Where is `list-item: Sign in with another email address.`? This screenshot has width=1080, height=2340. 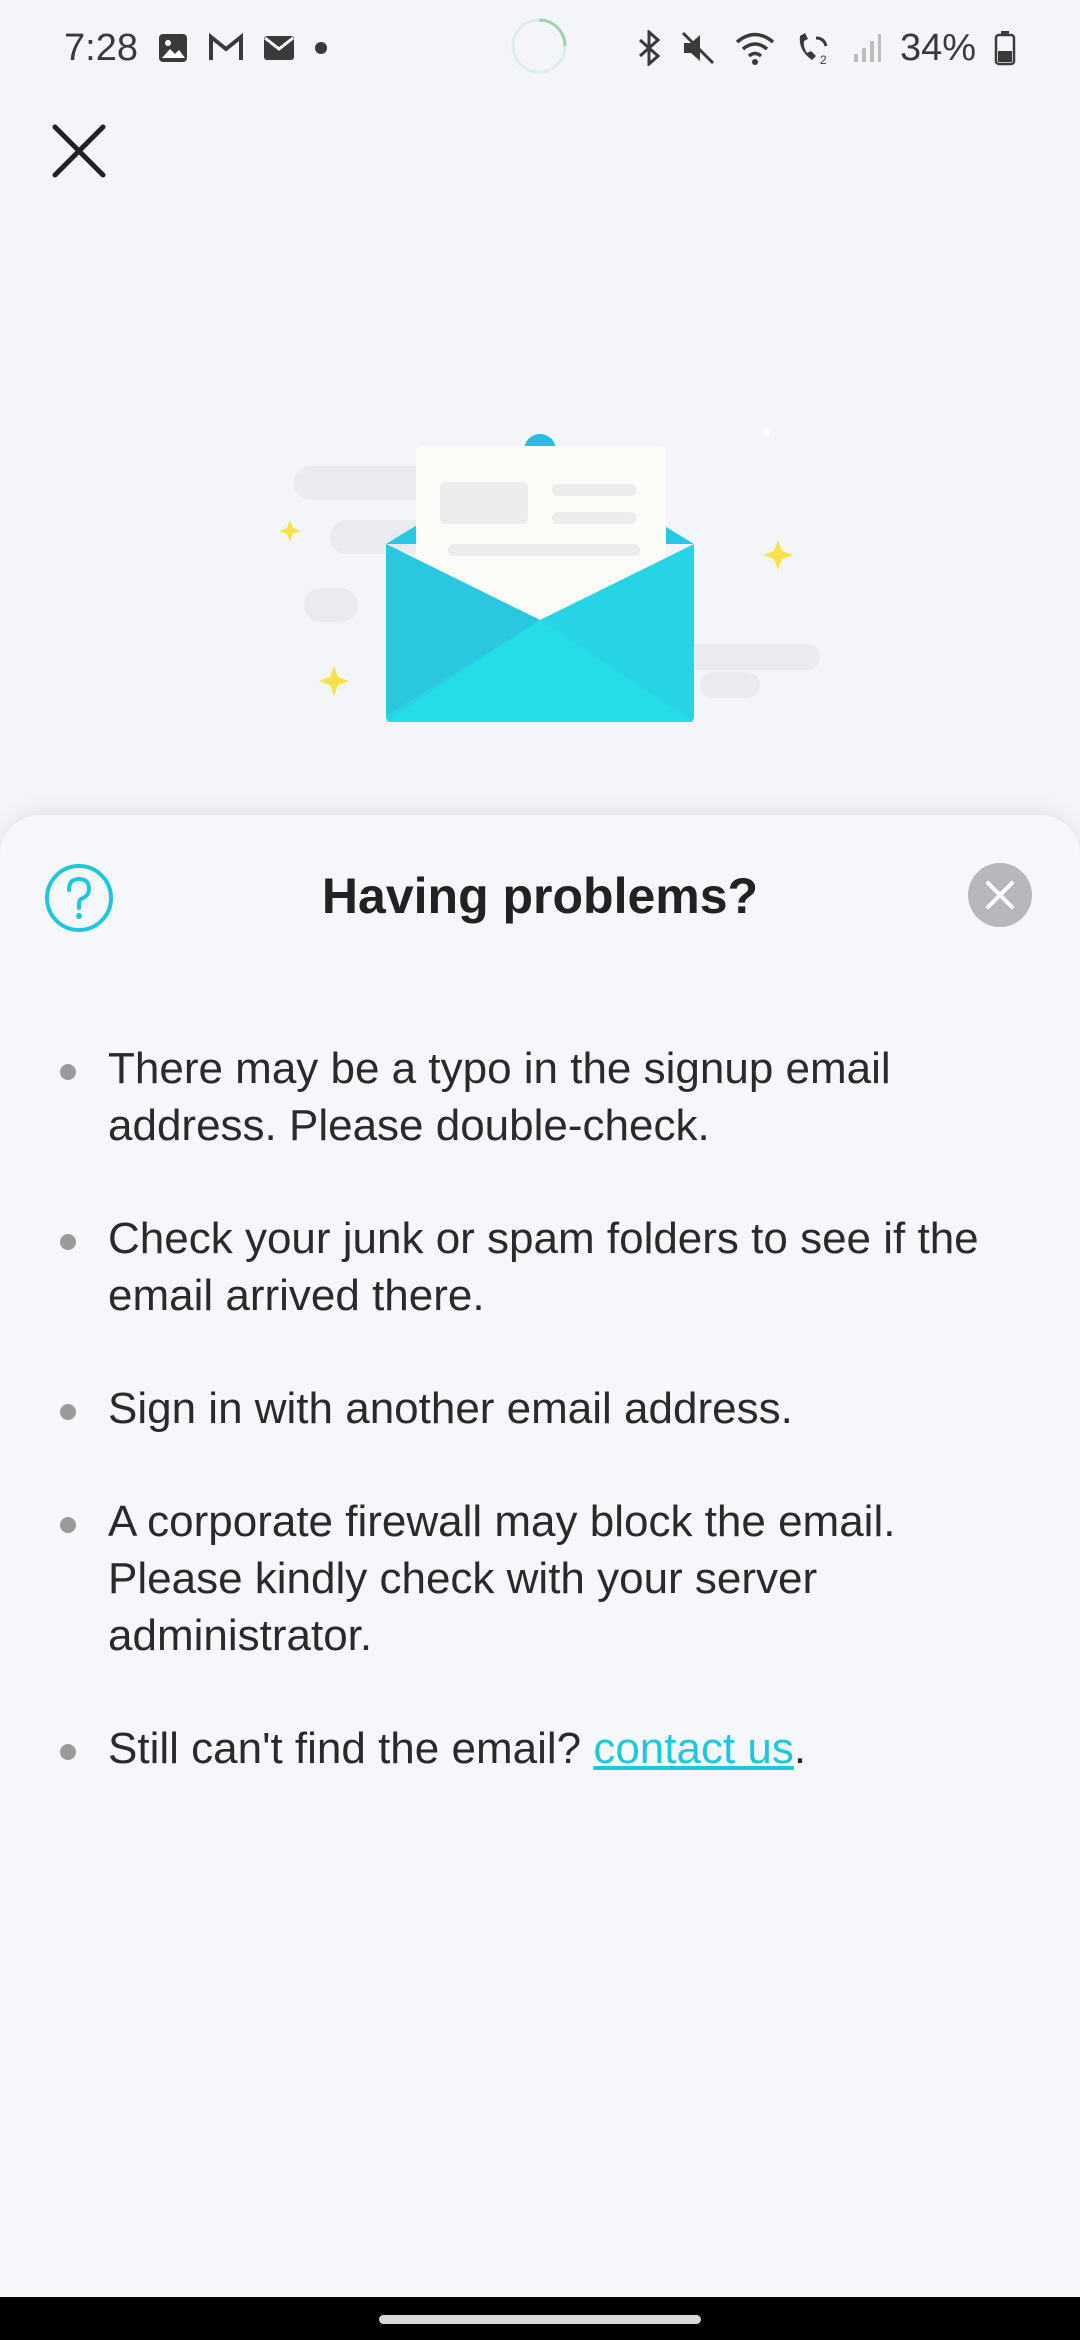 list-item: Sign in with another email address. is located at coordinates (540, 1408).